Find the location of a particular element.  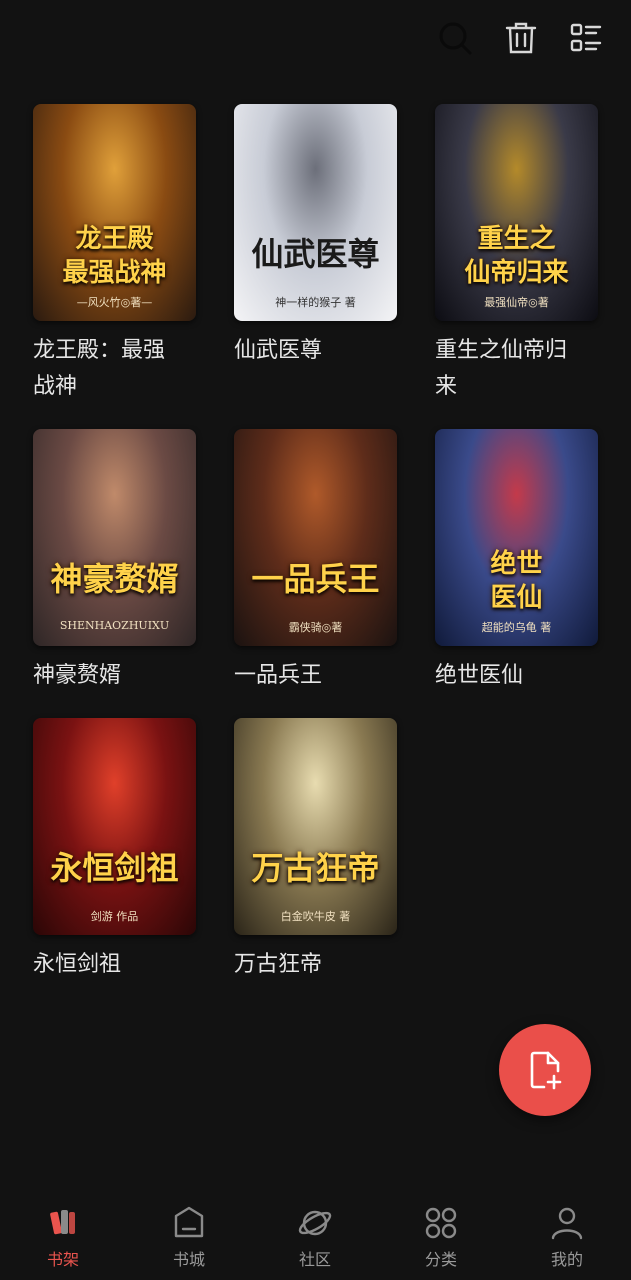

book-title: 重生之仙帝归来 is located at coordinates (510, 369).